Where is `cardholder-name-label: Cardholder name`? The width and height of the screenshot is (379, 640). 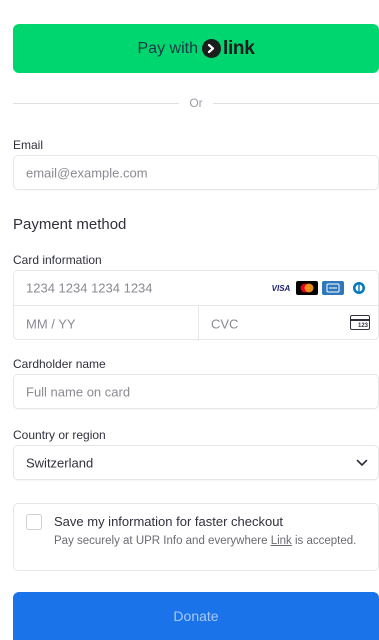 cardholder-name-label: Cardholder name is located at coordinates (59, 364).